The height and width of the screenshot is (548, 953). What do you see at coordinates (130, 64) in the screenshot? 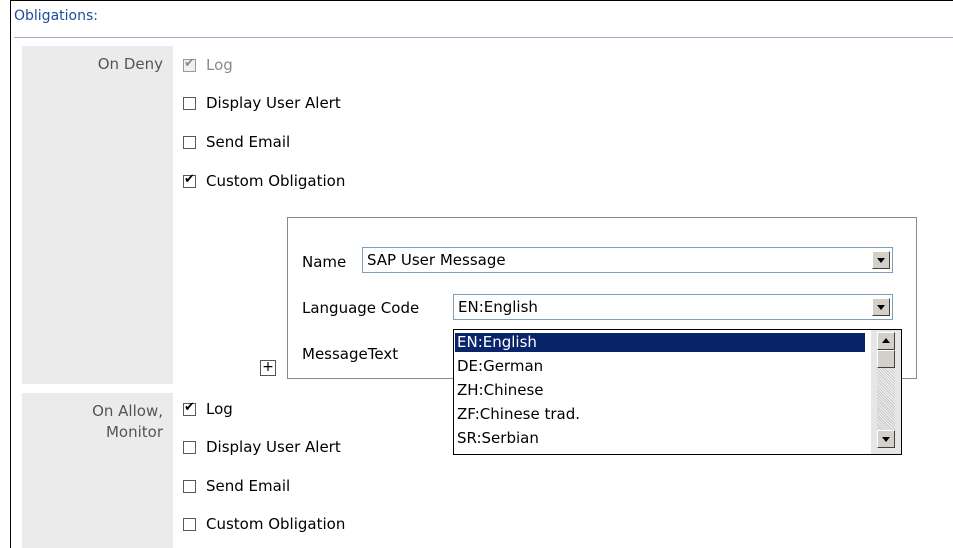
I see `on-deny-label: On Deny` at bounding box center [130, 64].